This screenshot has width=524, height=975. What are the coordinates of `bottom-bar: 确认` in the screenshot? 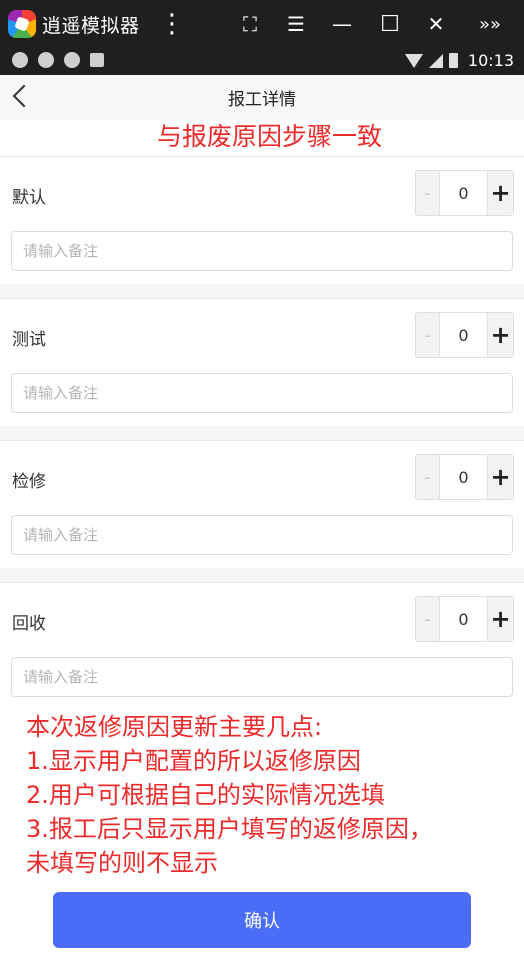 It's located at (262, 925).